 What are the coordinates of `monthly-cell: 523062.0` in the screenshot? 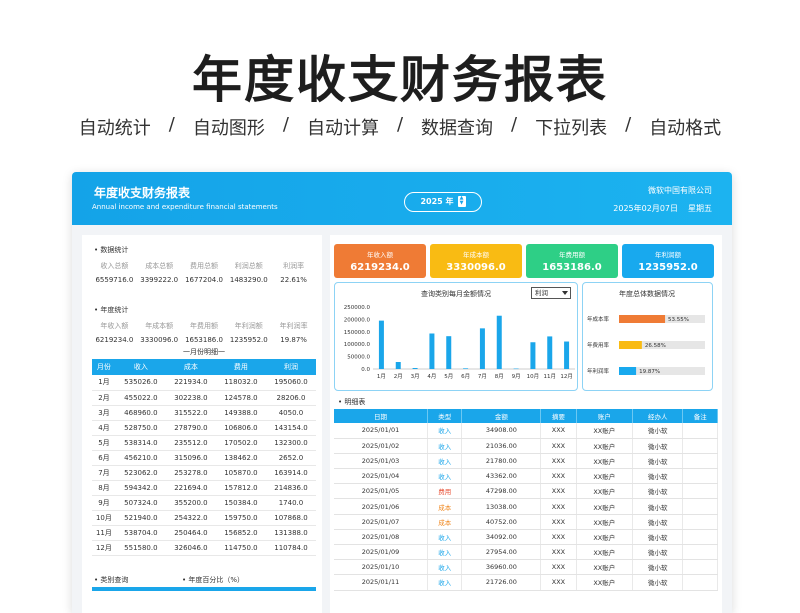 It's located at (140, 473).